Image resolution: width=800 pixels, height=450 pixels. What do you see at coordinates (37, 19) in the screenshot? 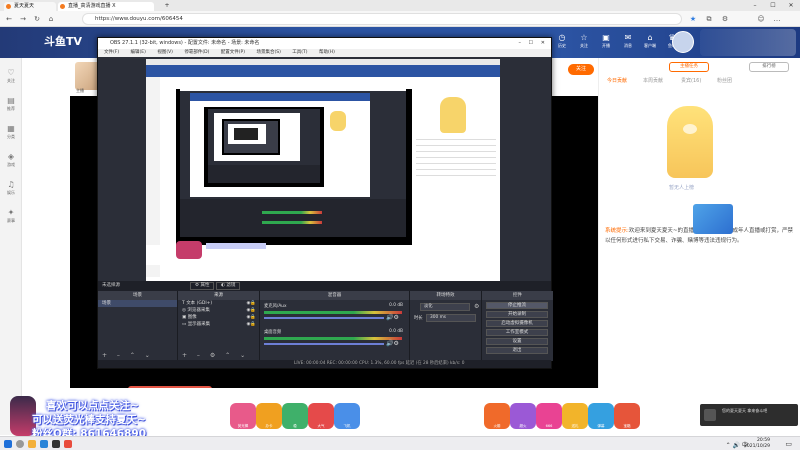
I see `refresh-icon: ↻` at bounding box center [37, 19].